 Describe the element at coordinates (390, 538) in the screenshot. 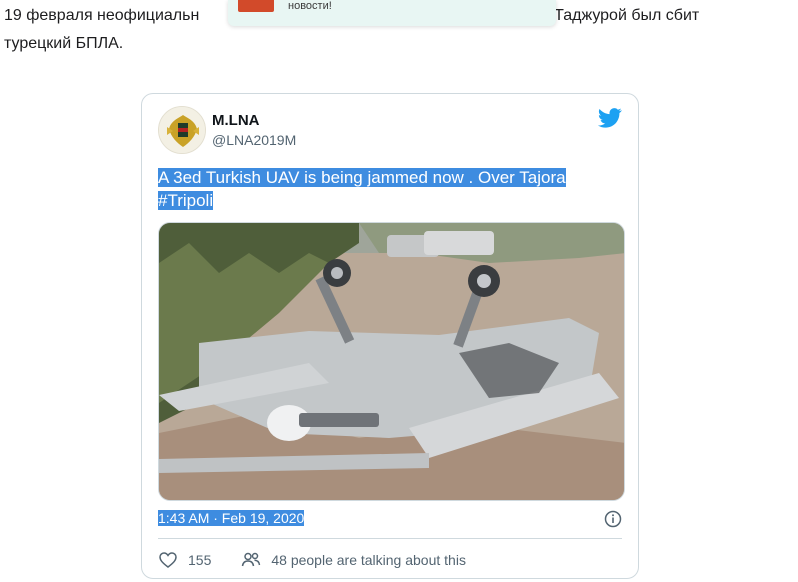

I see `divider` at that location.